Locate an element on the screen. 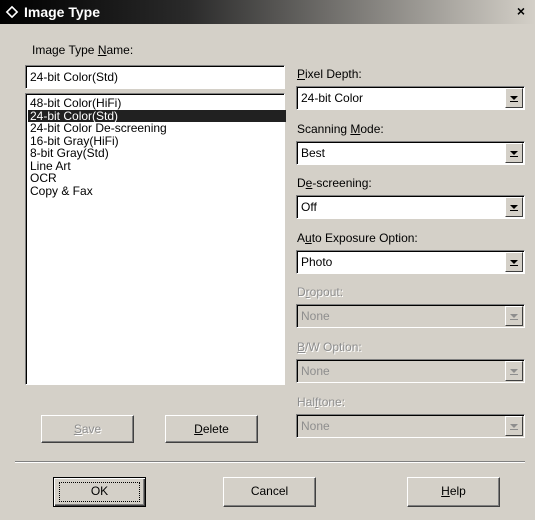 Image resolution: width=535 pixels, height=520 pixels. cancel-button-label: Cancel is located at coordinates (269, 491).